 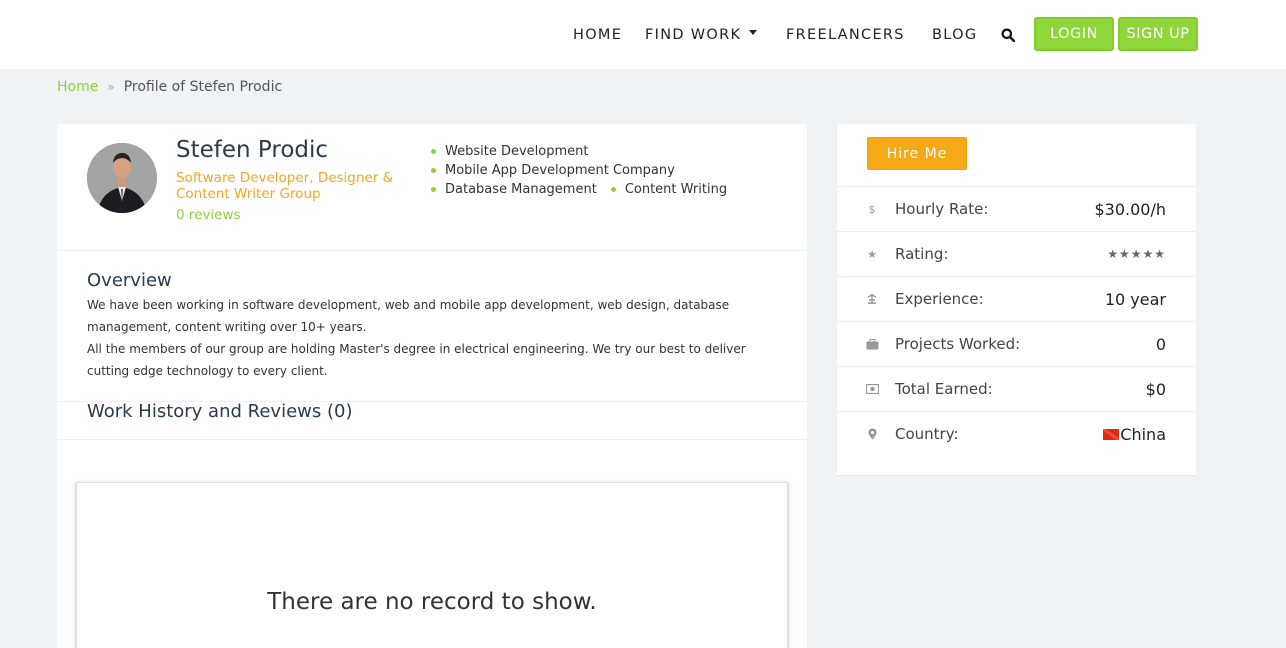 What do you see at coordinates (252, 150) in the screenshot?
I see `profile-name: Stefen Prodic` at bounding box center [252, 150].